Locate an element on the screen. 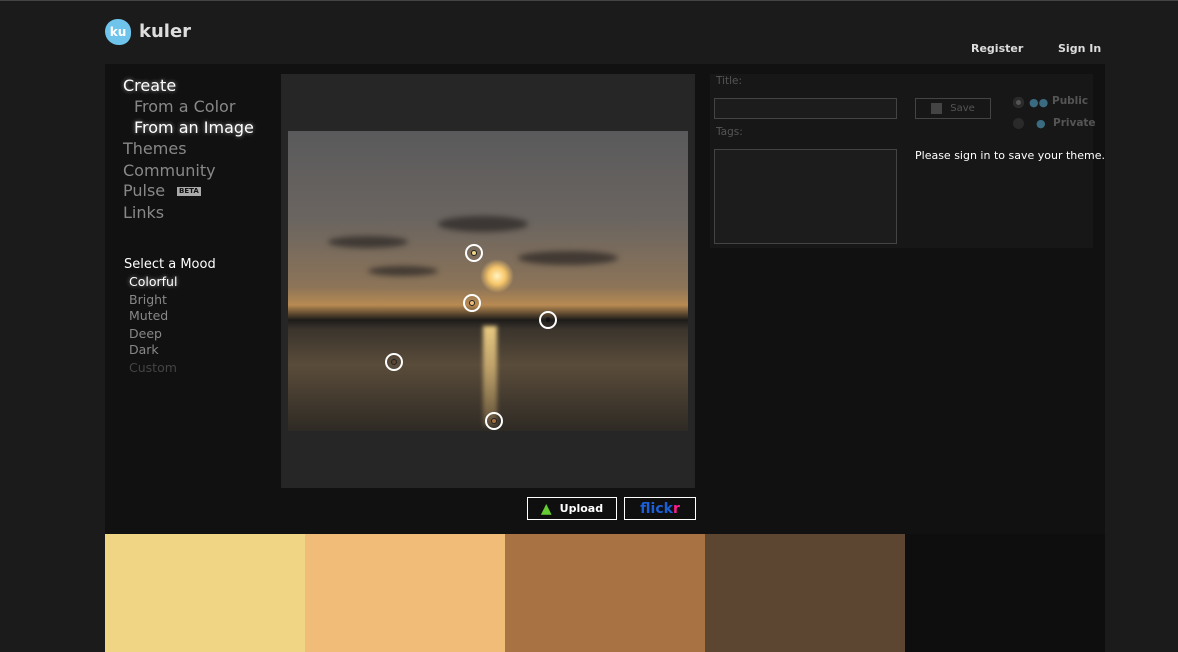  kuler-logo: ku is located at coordinates (118, 32).